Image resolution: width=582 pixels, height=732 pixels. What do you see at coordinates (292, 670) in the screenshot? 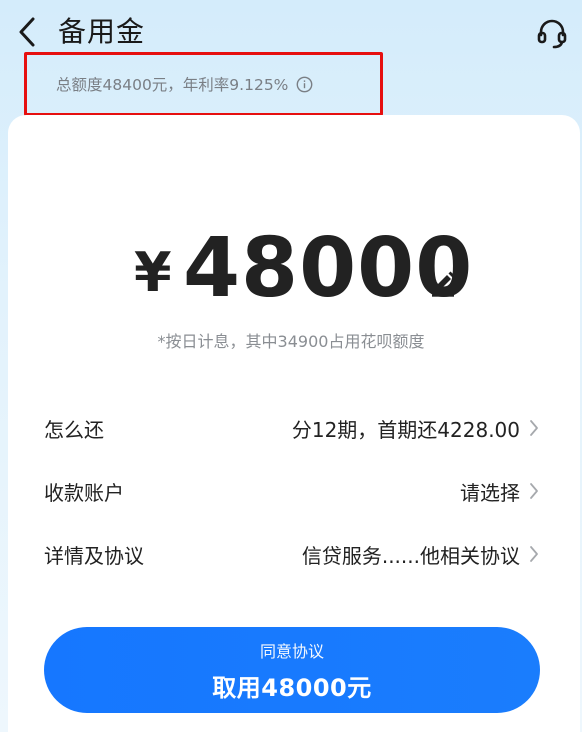
I see `confirm-borrow-button: 同意协议 取用48000元` at bounding box center [292, 670].